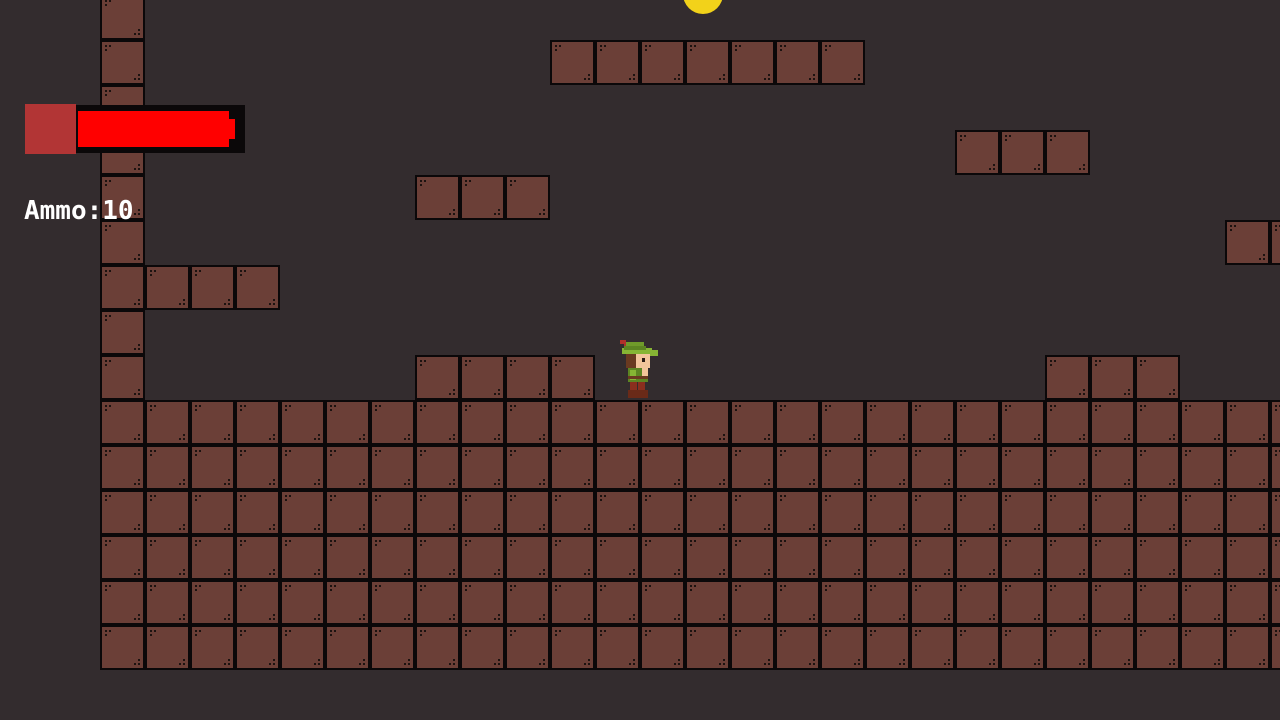 The image size is (1280, 720). I want to click on health-bar, so click(135, 129).